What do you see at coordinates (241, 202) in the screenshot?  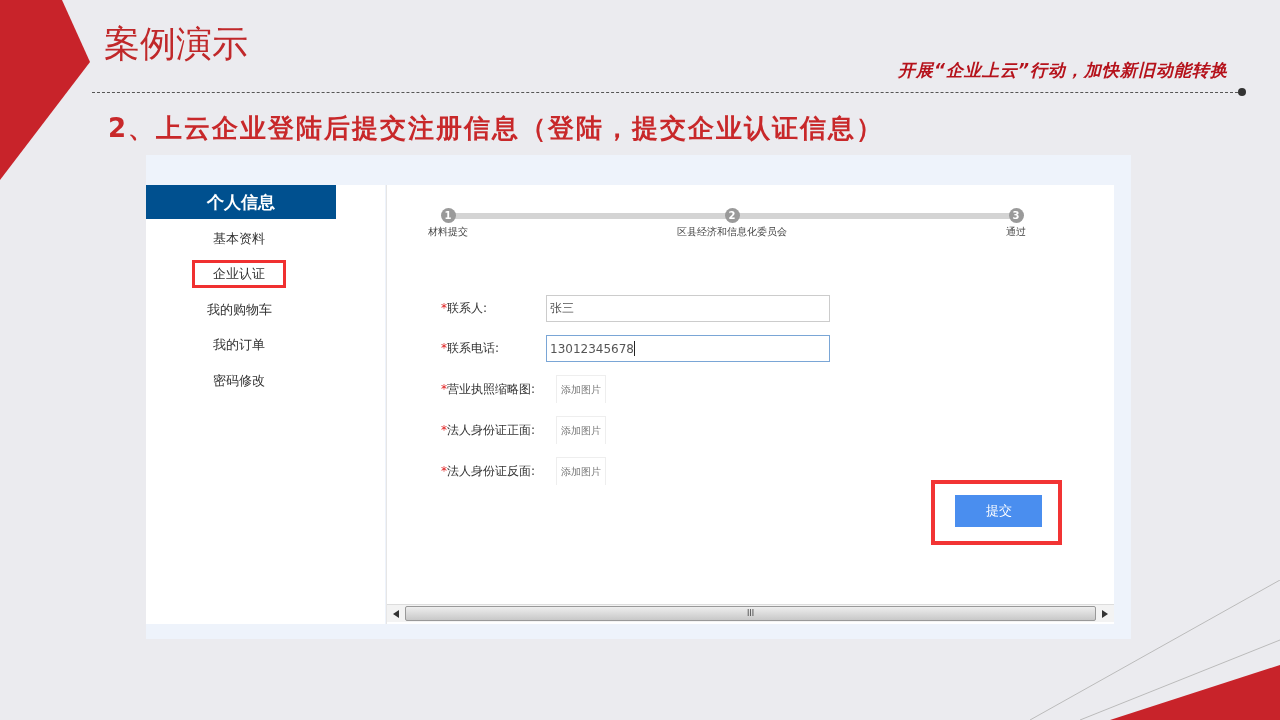 I see `sidebar-header: 个人信息` at bounding box center [241, 202].